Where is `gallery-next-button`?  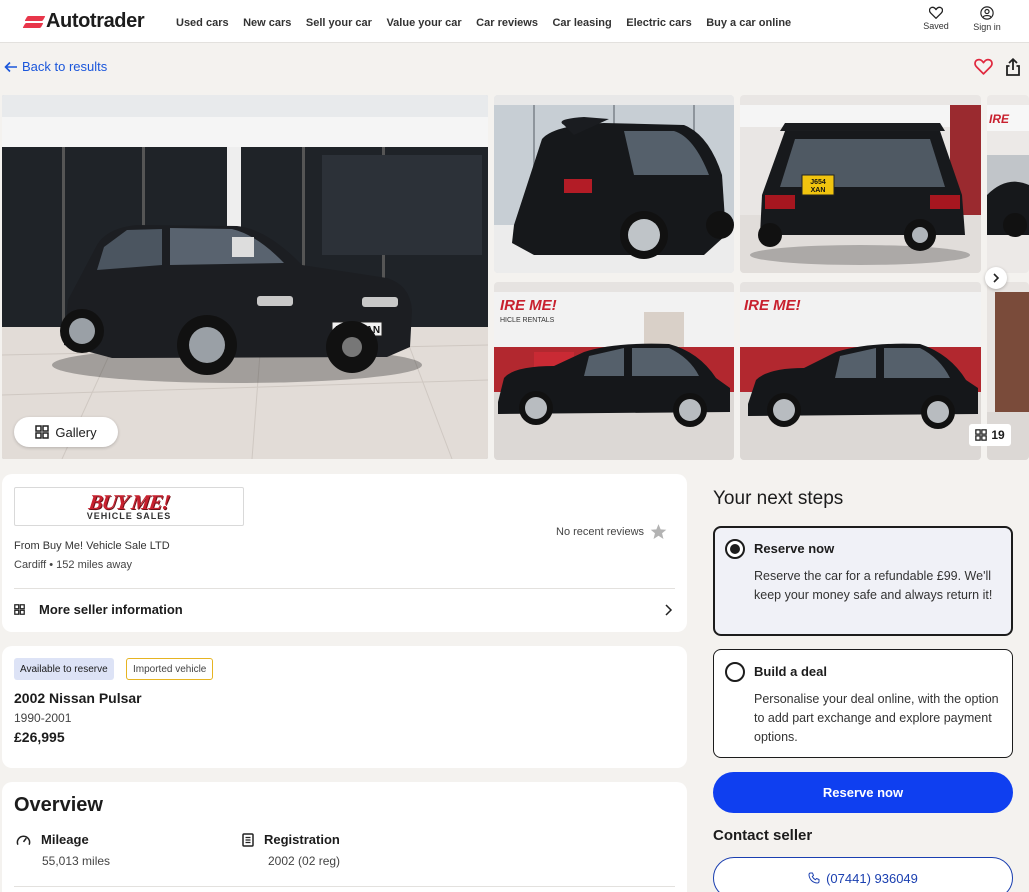
gallery-next-button is located at coordinates (996, 278).